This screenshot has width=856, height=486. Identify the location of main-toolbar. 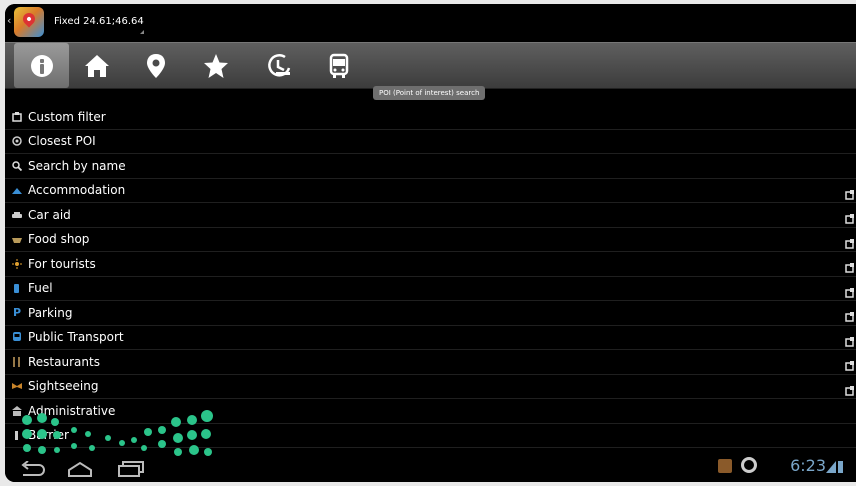
(430, 65).